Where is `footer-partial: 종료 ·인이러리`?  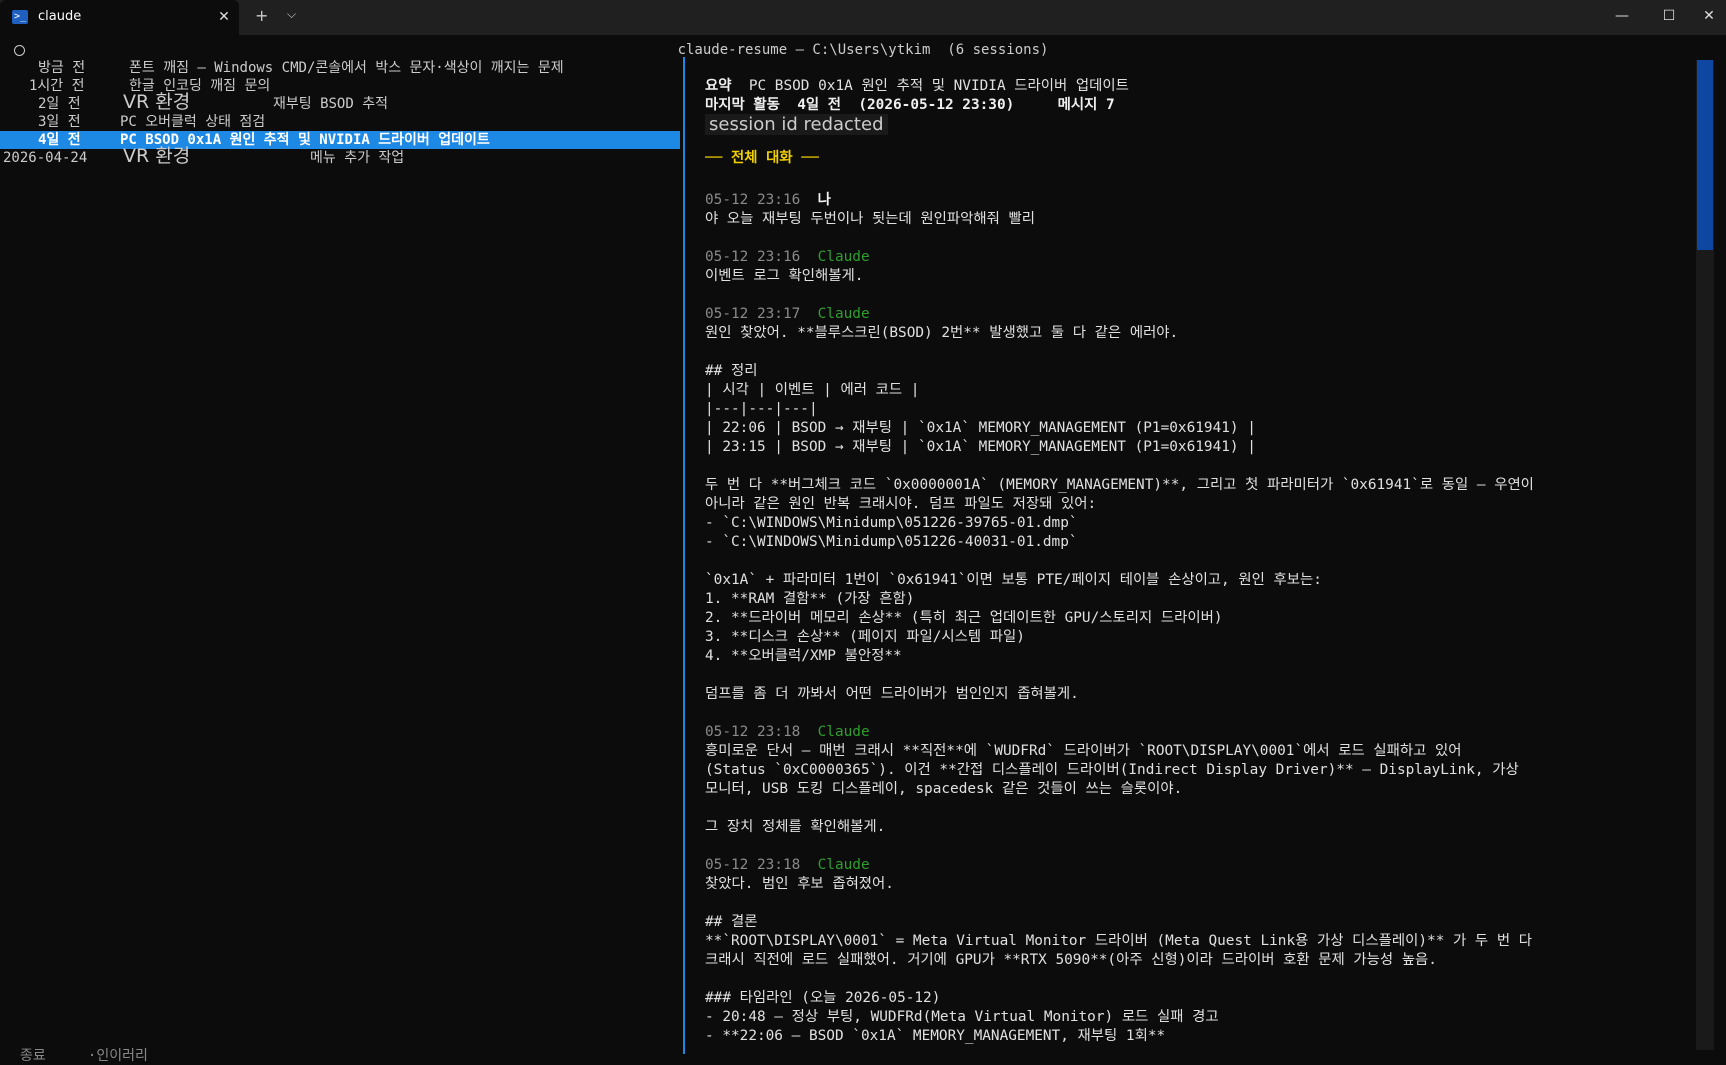
footer-partial: 종료 ·인이러리 is located at coordinates (84, 1056).